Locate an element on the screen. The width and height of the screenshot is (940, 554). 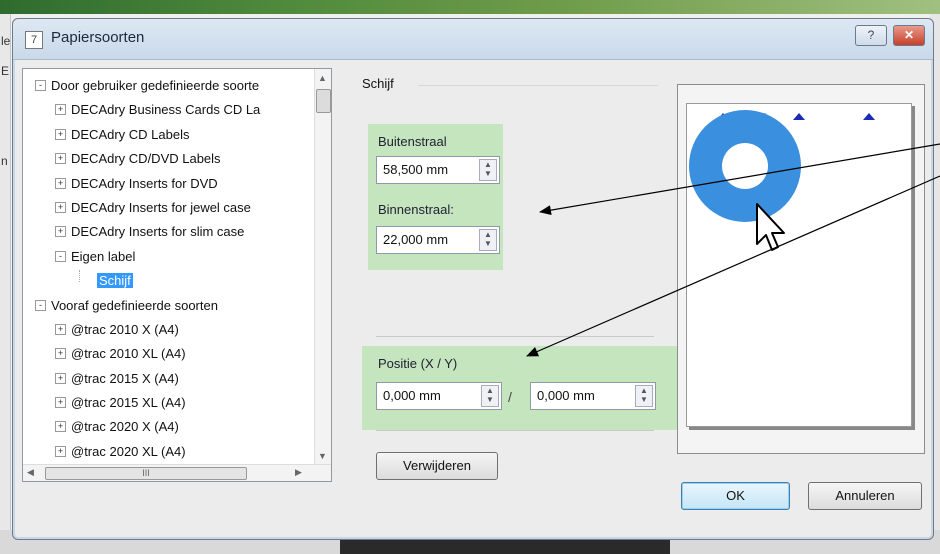
tree-item-label: @trac 2010 X (A4) is located at coordinates (125, 329).